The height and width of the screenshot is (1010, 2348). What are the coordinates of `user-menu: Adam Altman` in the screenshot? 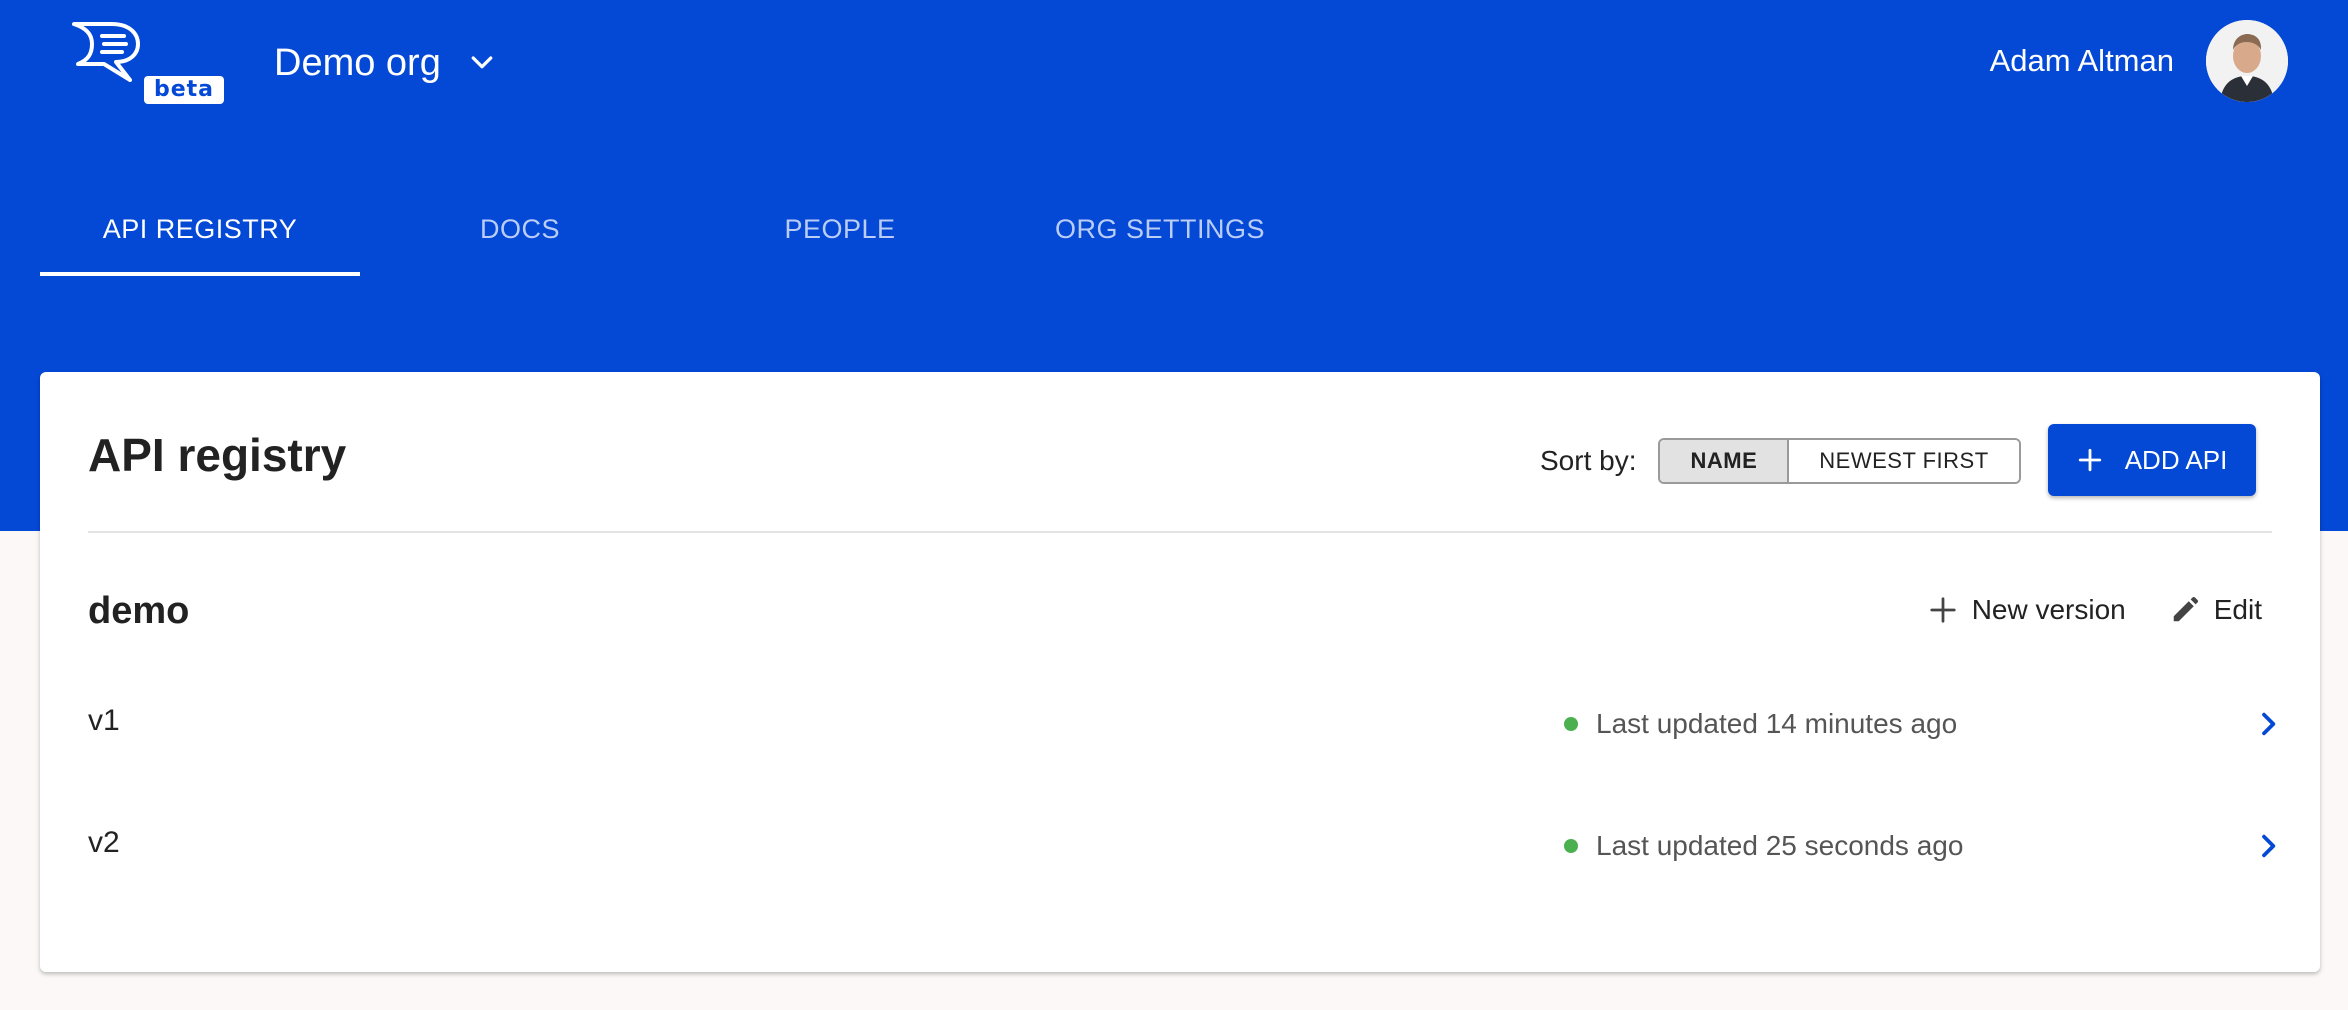 It's located at (2139, 61).